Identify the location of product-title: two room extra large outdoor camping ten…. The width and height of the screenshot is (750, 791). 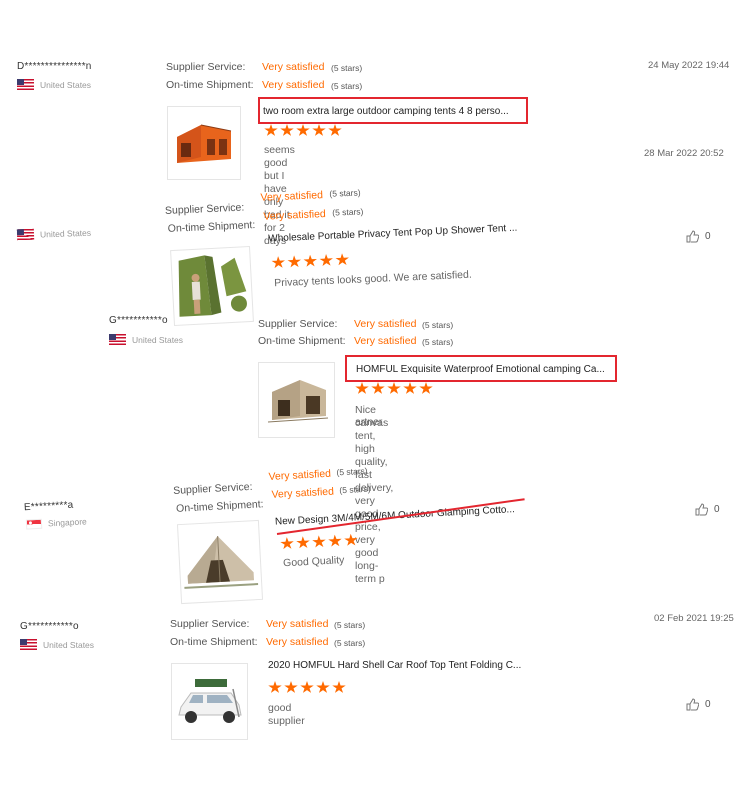
(386, 111).